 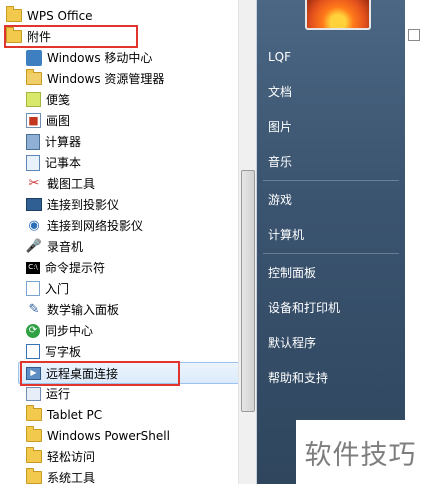 I want to click on network-projector-icon: ◉, so click(x=34, y=225).